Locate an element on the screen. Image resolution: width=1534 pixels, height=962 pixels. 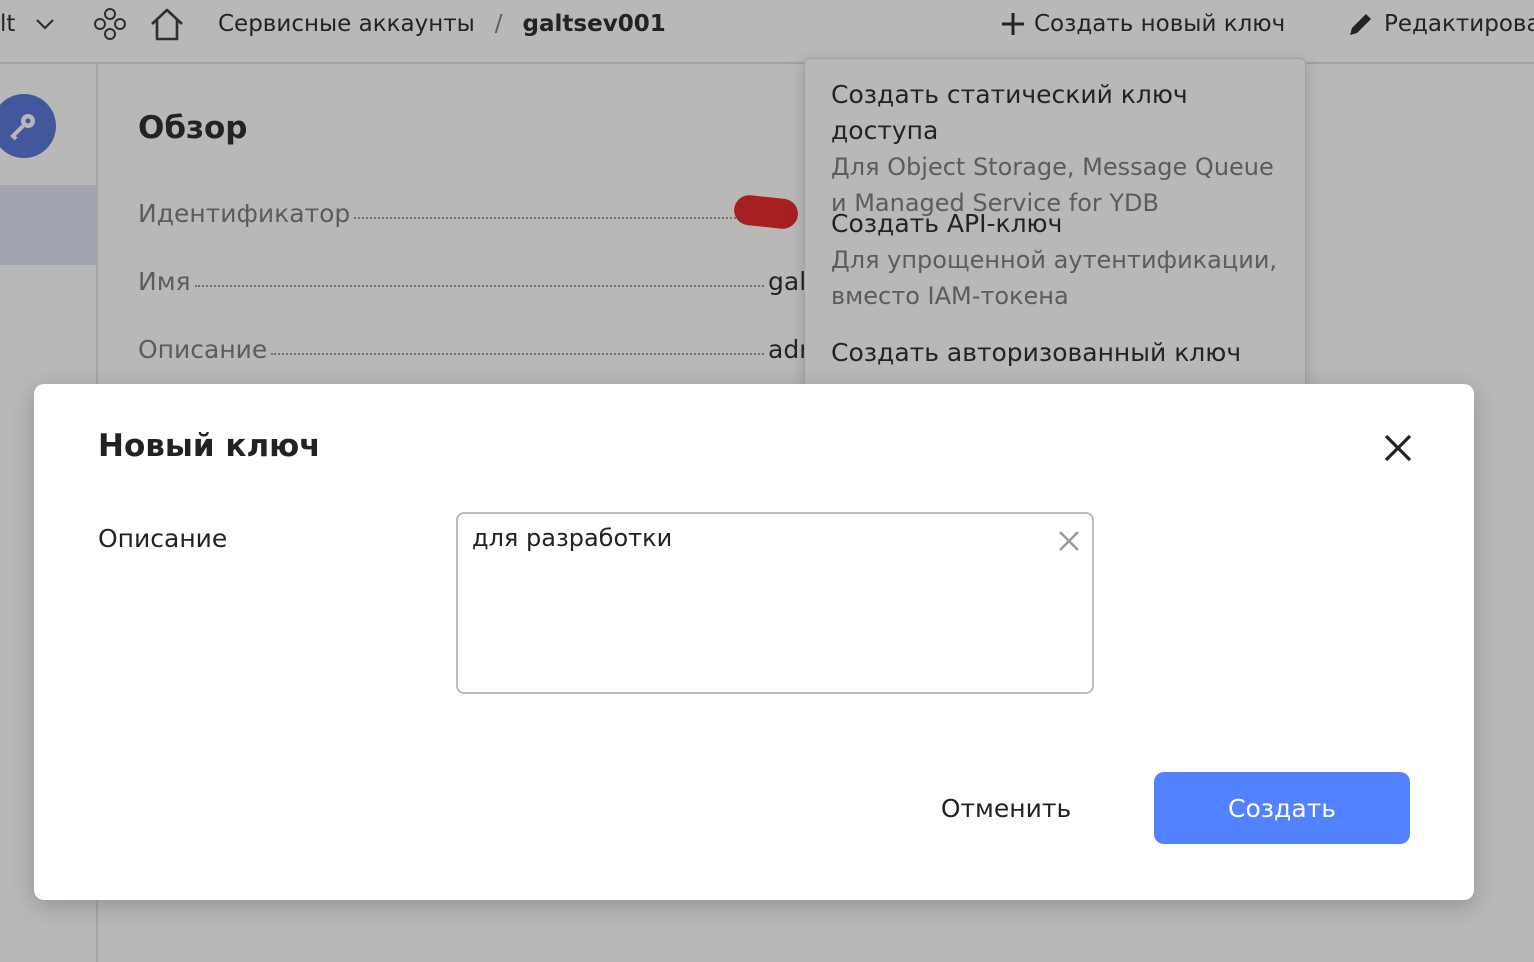
dialog-title: Новый ключ is located at coordinates (209, 446).